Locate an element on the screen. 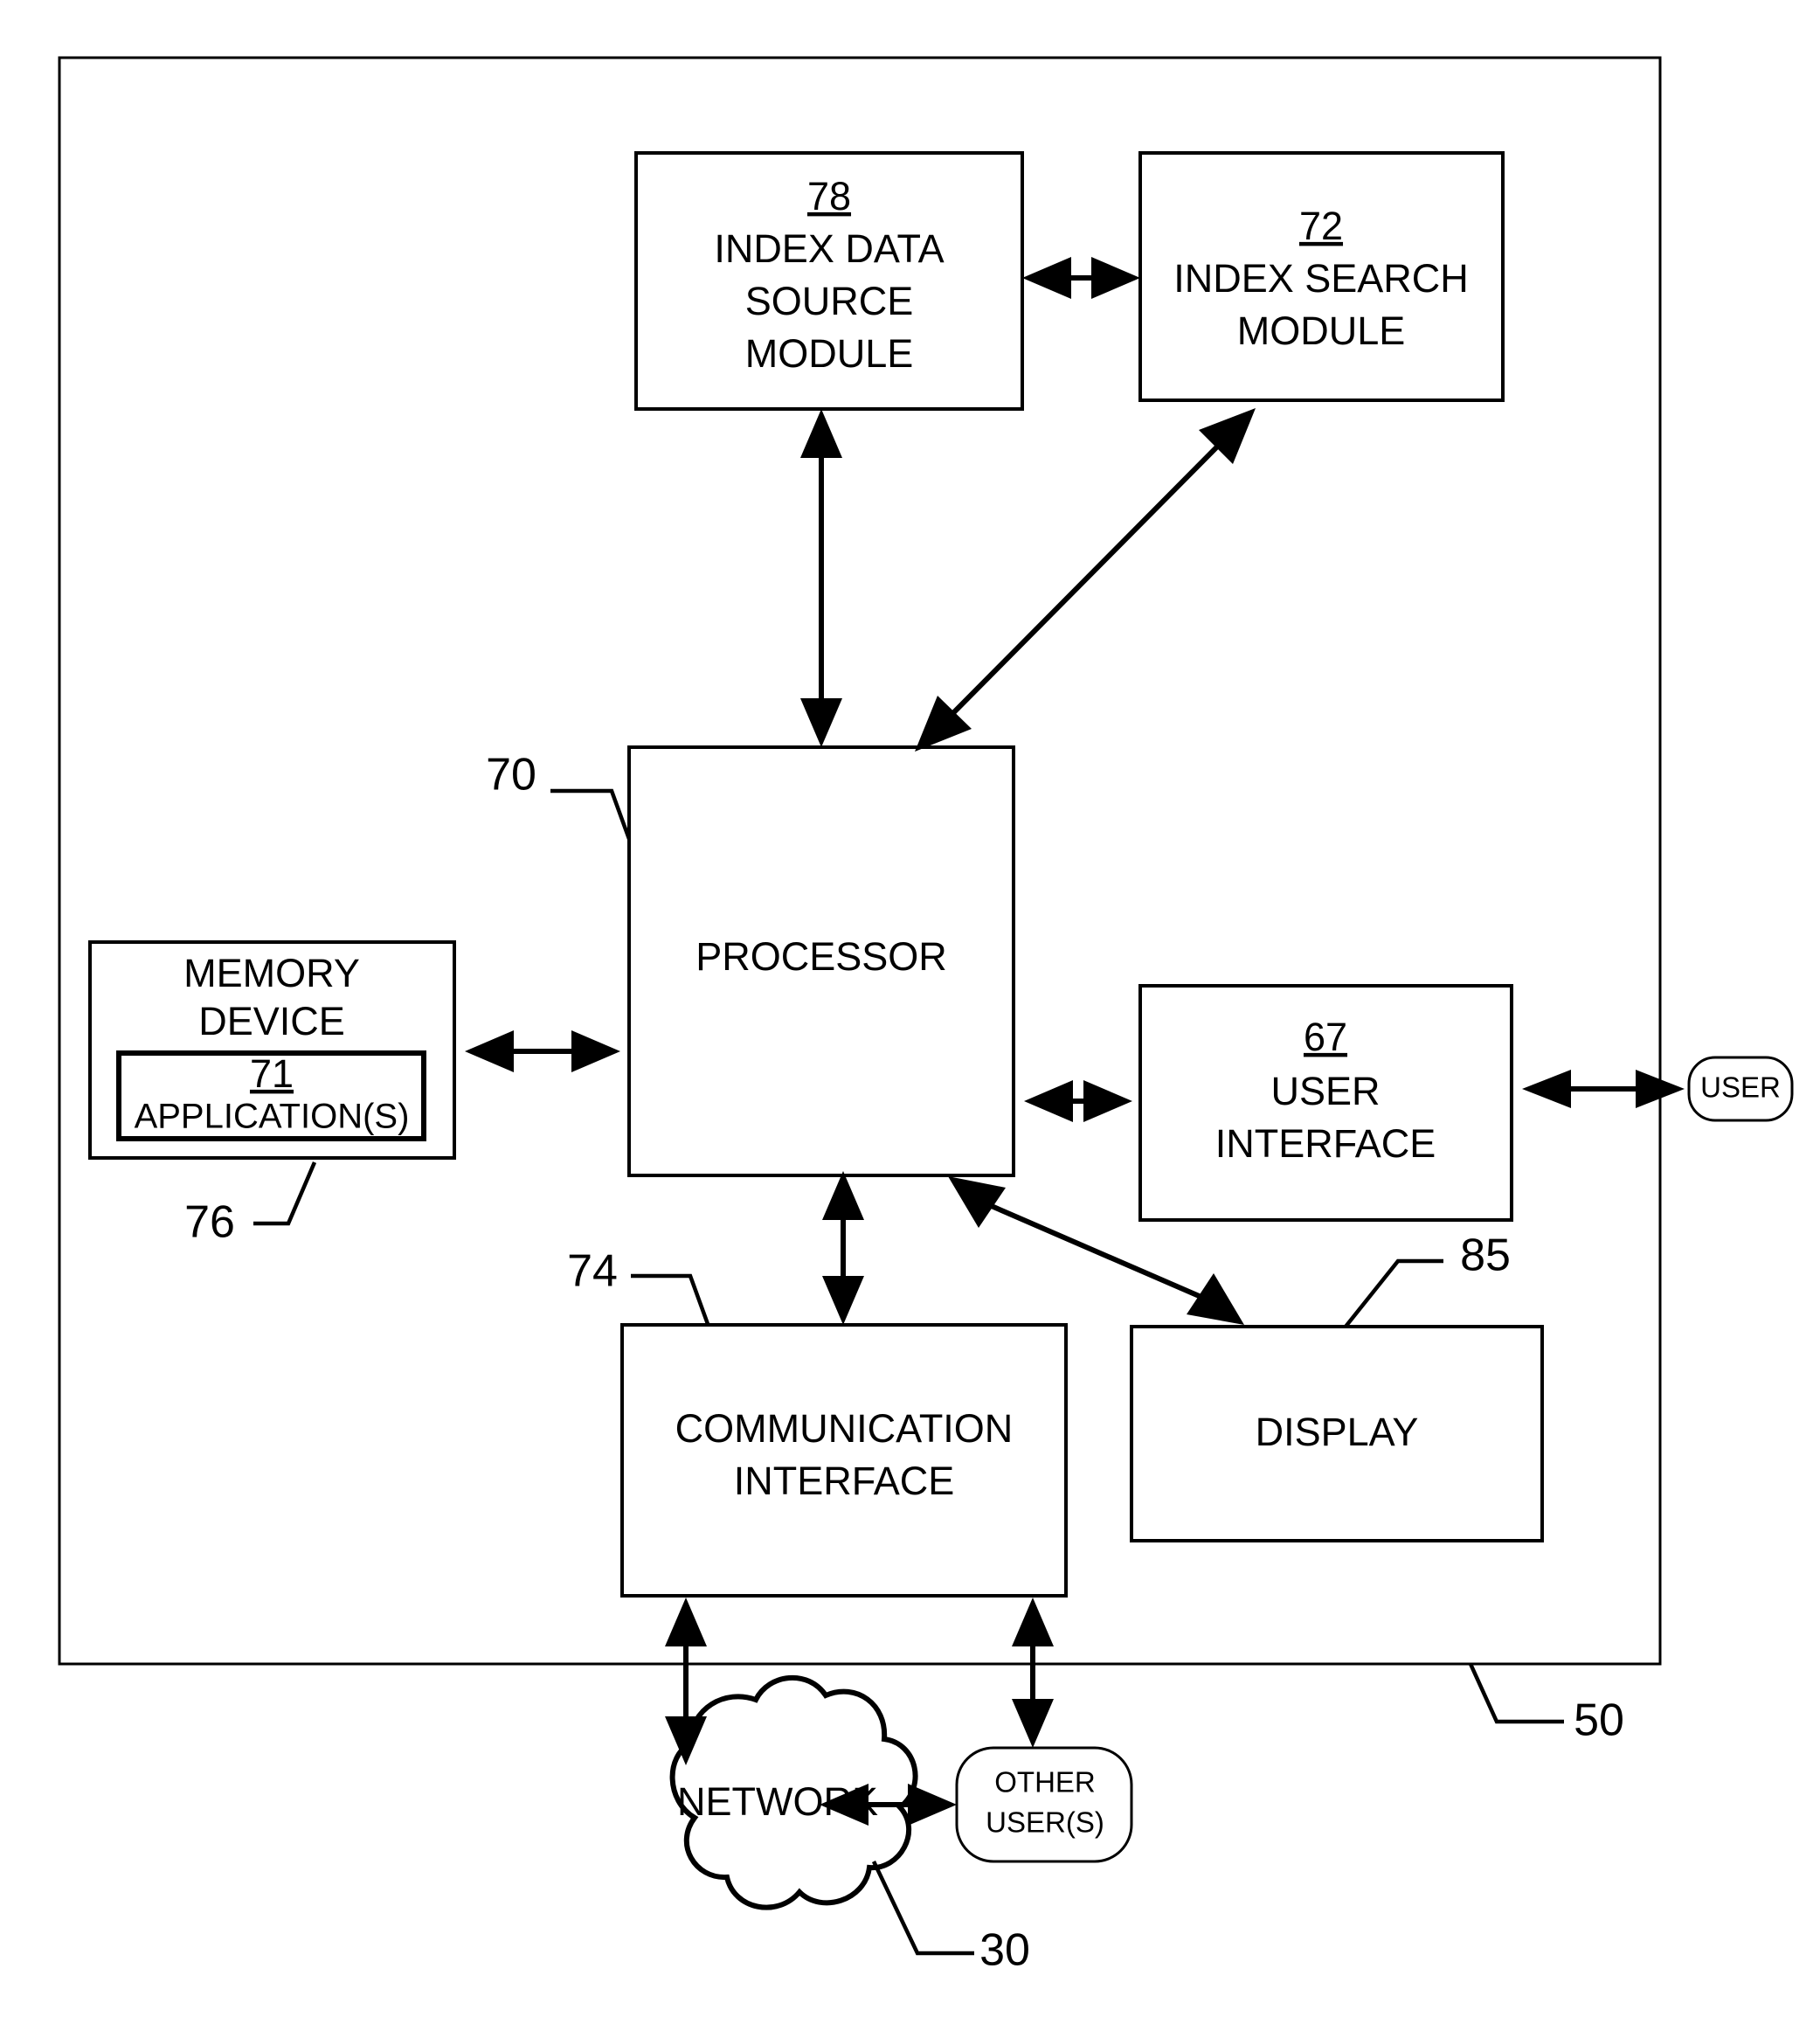 The width and height of the screenshot is (1820, 2017). user-label: USER is located at coordinates (1740, 1087).